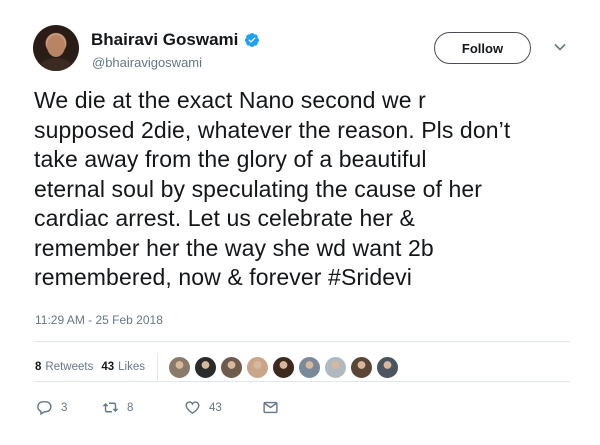 Image resolution: width=600 pixels, height=445 pixels. What do you see at coordinates (157, 367) in the screenshot?
I see `stats-separator` at bounding box center [157, 367].